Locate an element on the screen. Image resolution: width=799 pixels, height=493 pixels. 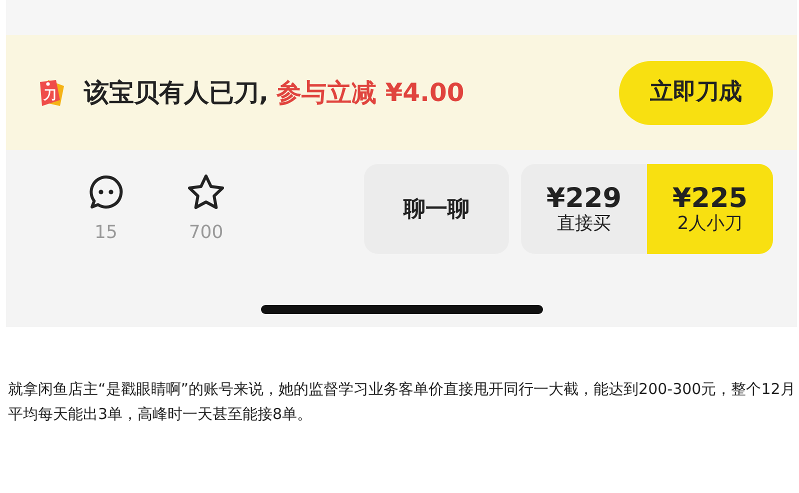
banner-message: 该宝贝有人已刀, is located at coordinates (176, 92).